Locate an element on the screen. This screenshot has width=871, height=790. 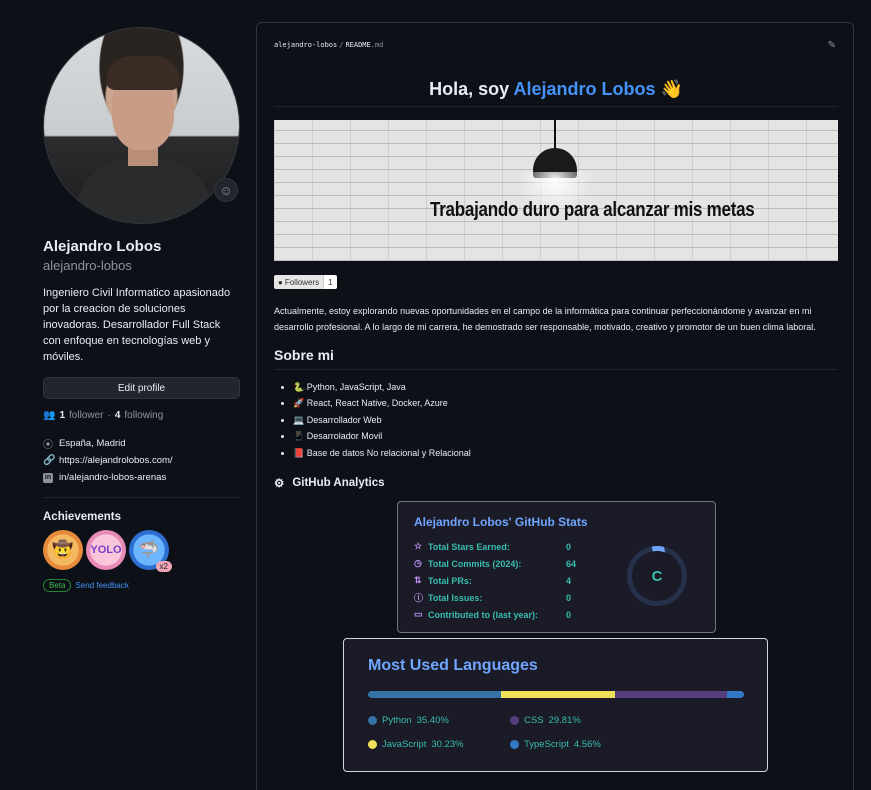
link-icon: 🔗 is located at coordinates (49, 460).